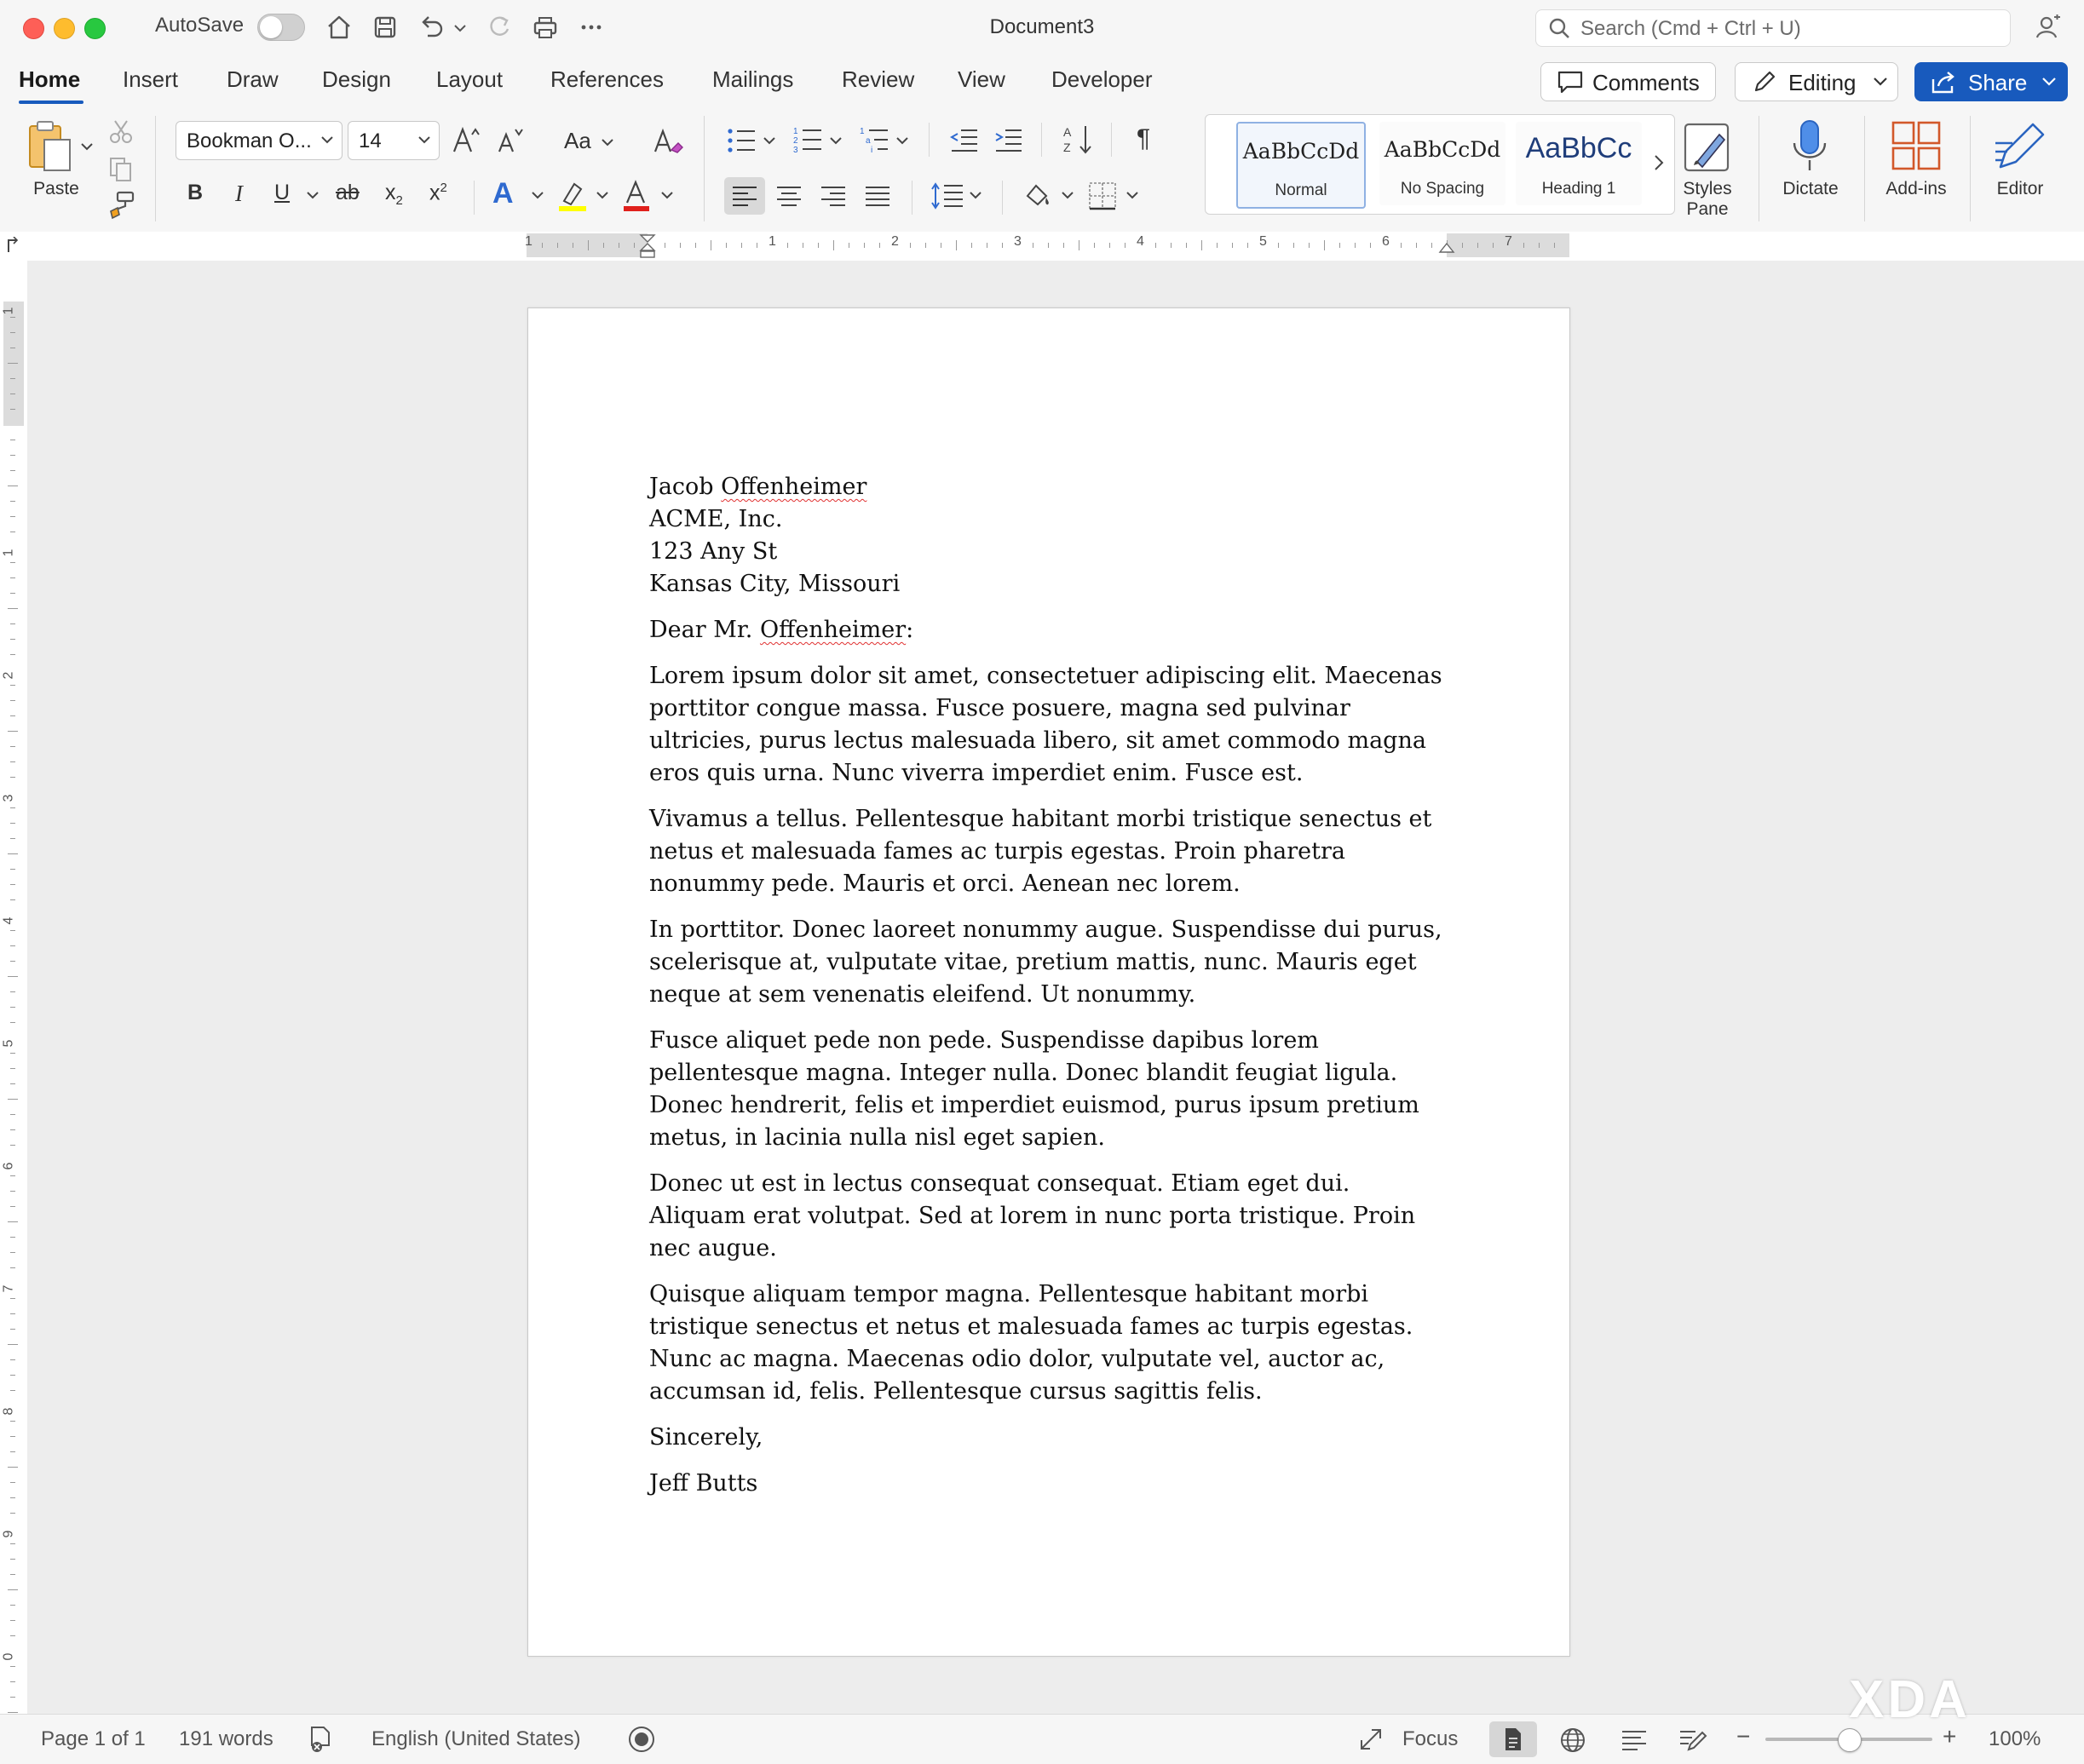 Image resolution: width=2084 pixels, height=1764 pixels. I want to click on cut-icon, so click(121, 131).